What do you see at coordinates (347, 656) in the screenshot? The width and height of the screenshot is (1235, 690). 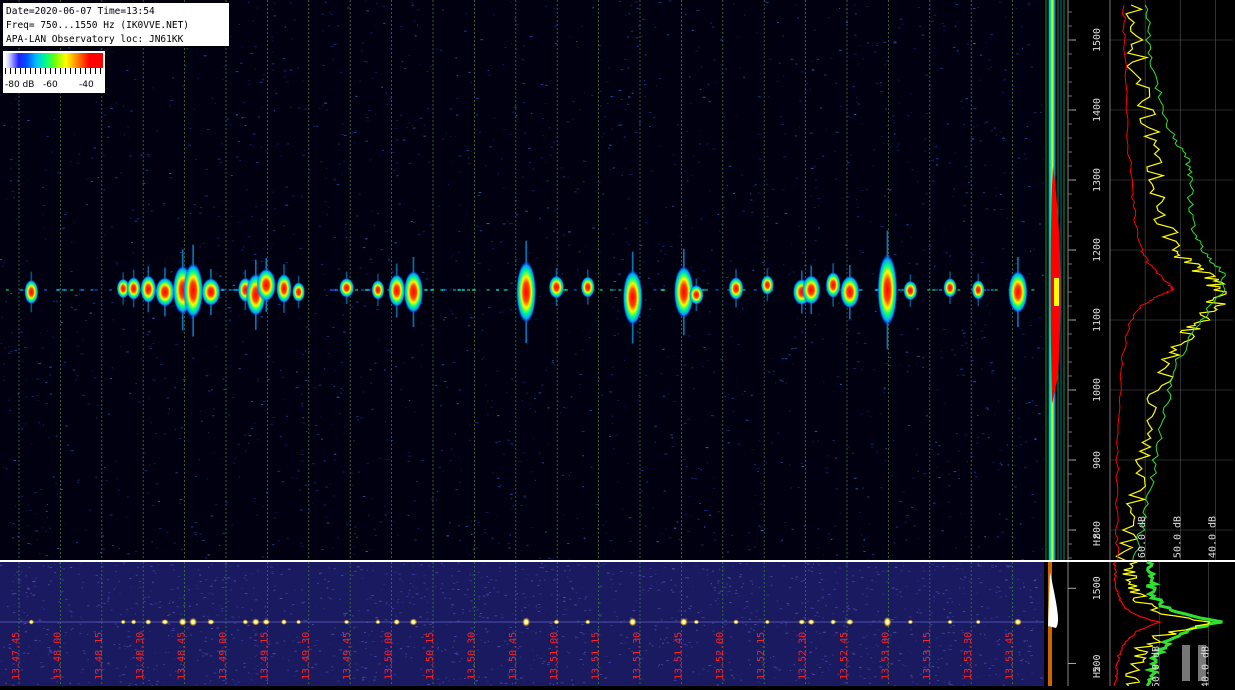 I see `time-tick-label: 13.49.45` at bounding box center [347, 656].